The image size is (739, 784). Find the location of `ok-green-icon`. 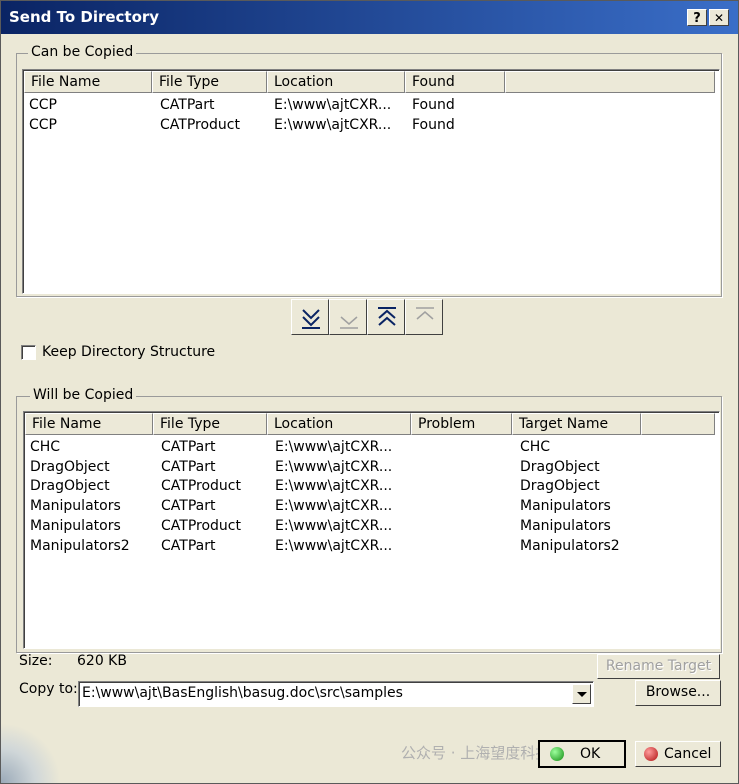

ok-green-icon is located at coordinates (557, 754).